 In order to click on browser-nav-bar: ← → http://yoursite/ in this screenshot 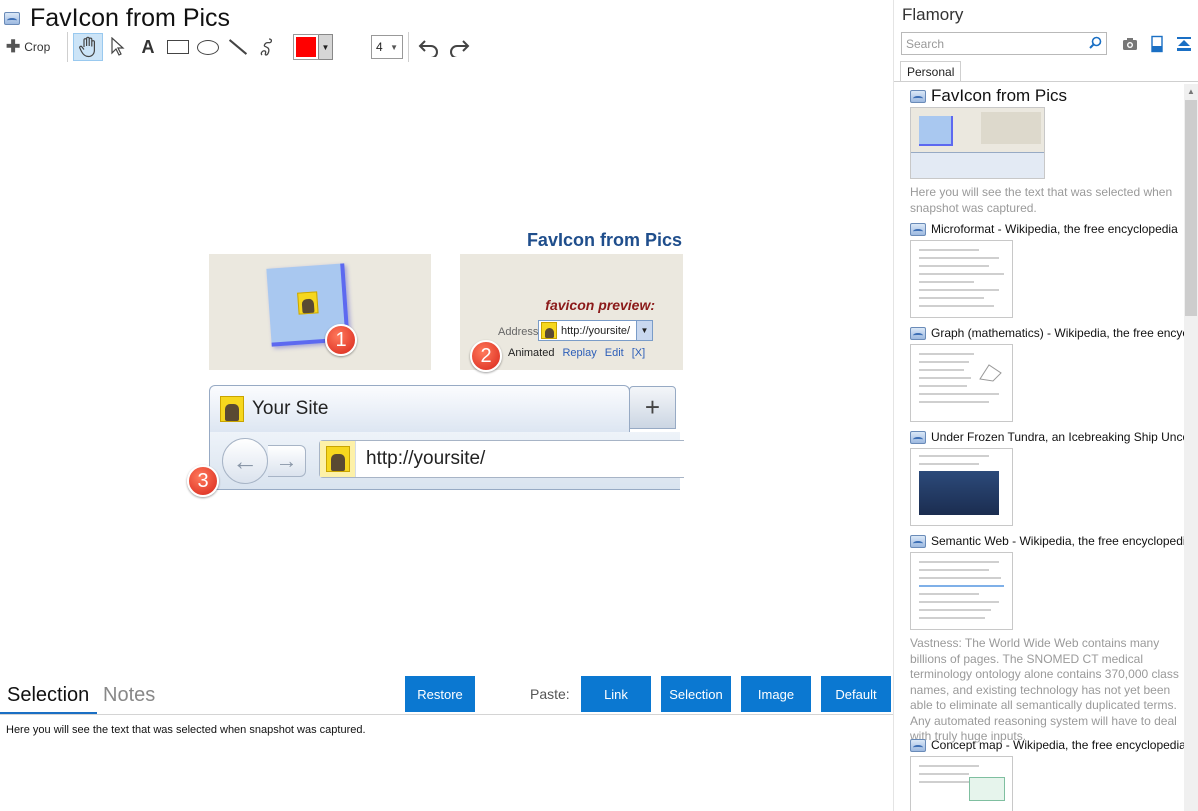, I will do `click(446, 461)`.